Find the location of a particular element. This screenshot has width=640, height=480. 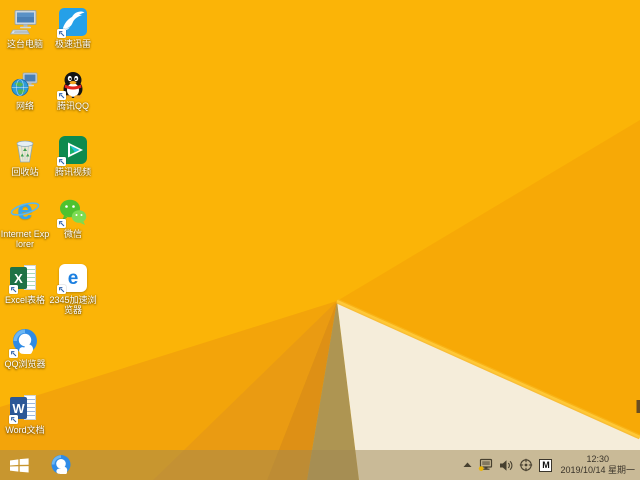

network-icon is located at coordinates (25, 84).